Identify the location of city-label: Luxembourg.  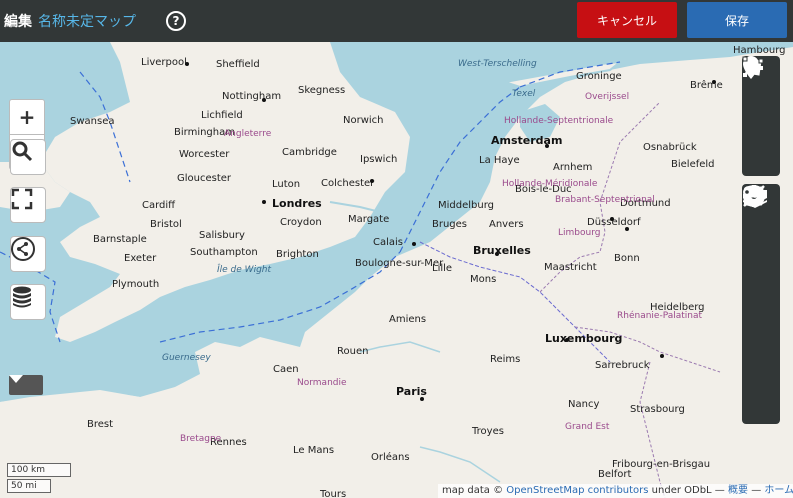
(584, 338).